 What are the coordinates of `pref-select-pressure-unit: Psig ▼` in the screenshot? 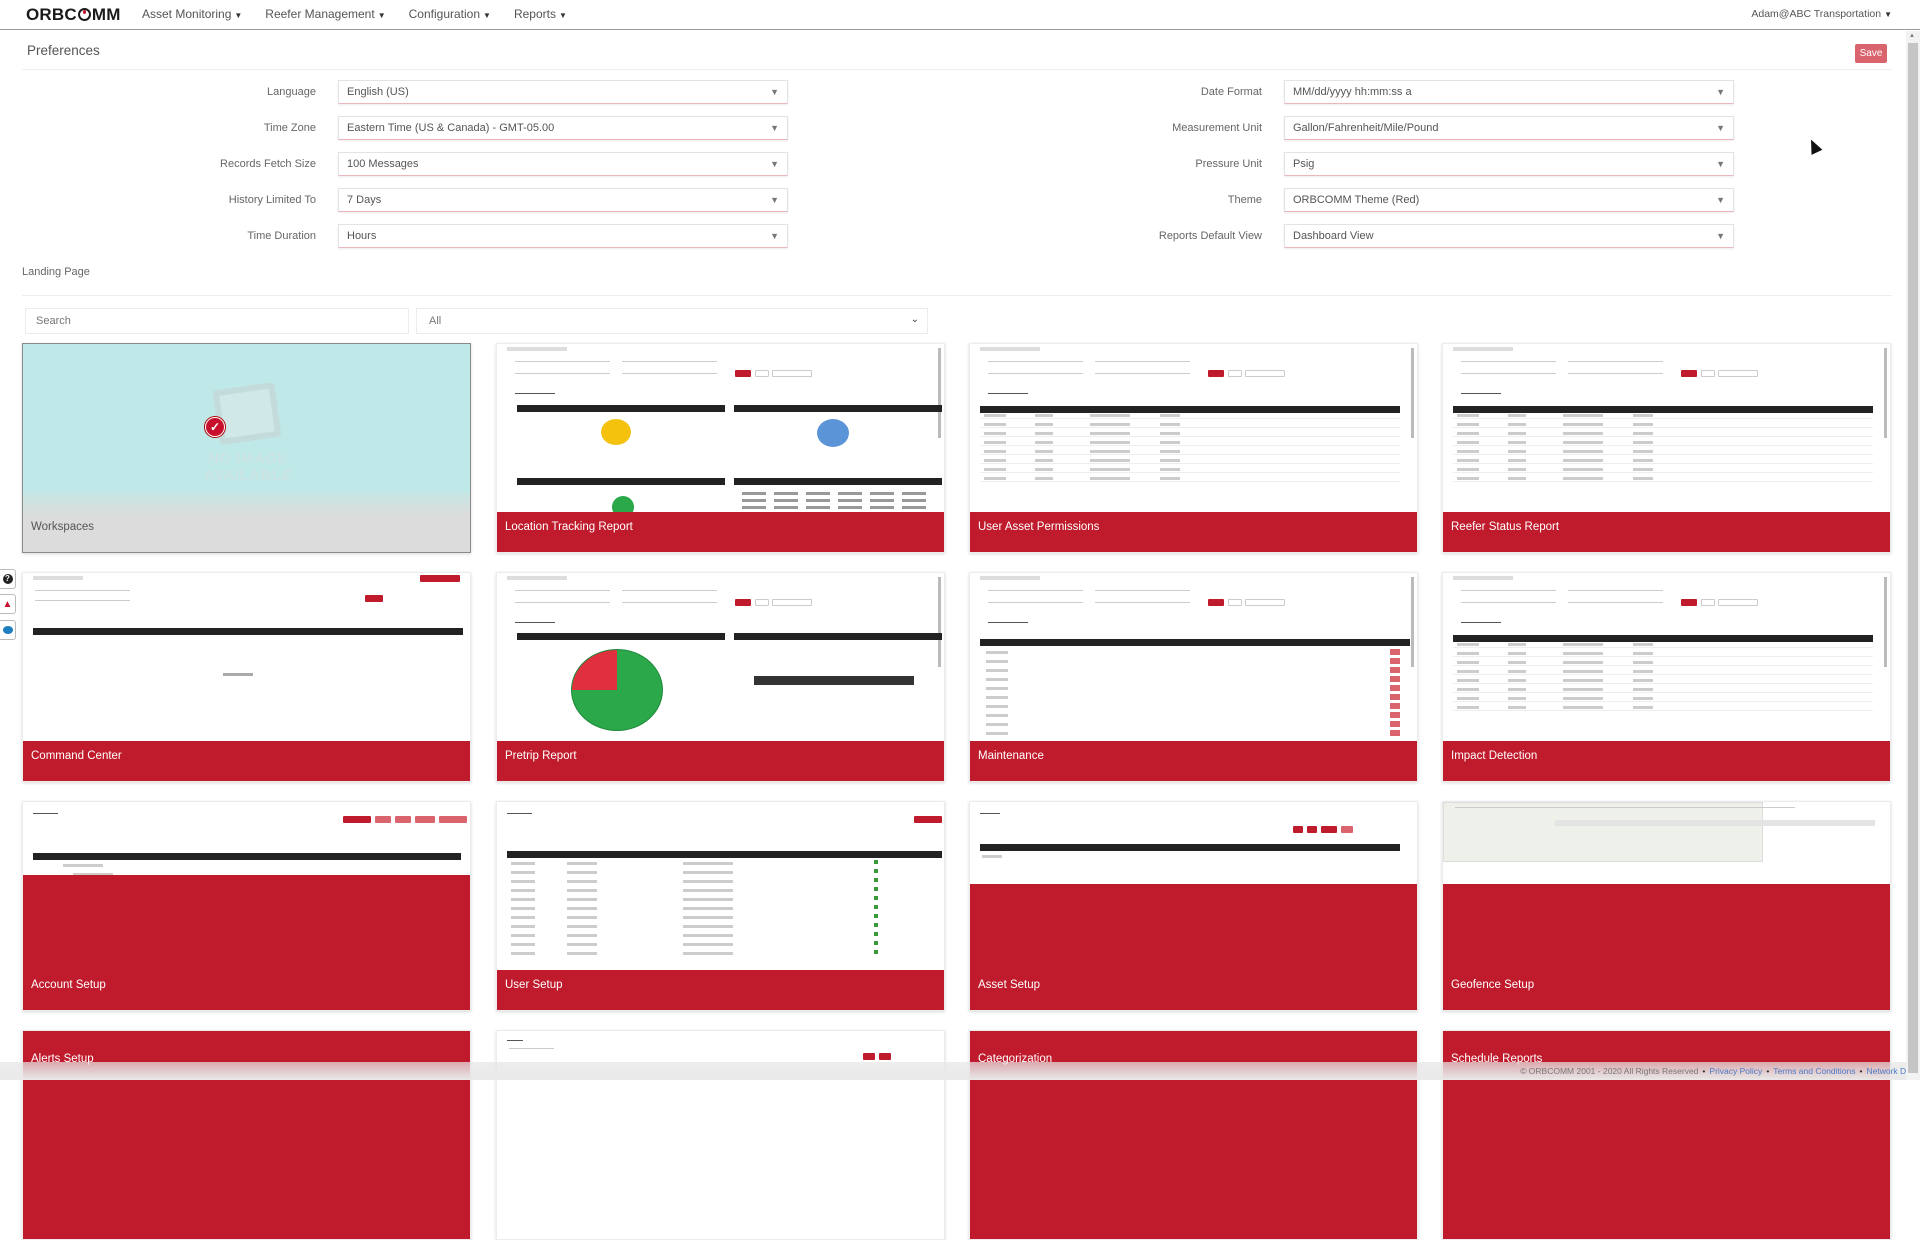 It's located at (1509, 164).